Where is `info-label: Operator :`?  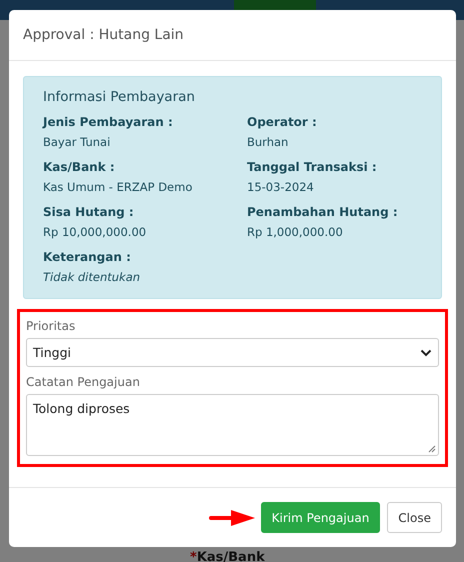
info-label: Operator : is located at coordinates (282, 122).